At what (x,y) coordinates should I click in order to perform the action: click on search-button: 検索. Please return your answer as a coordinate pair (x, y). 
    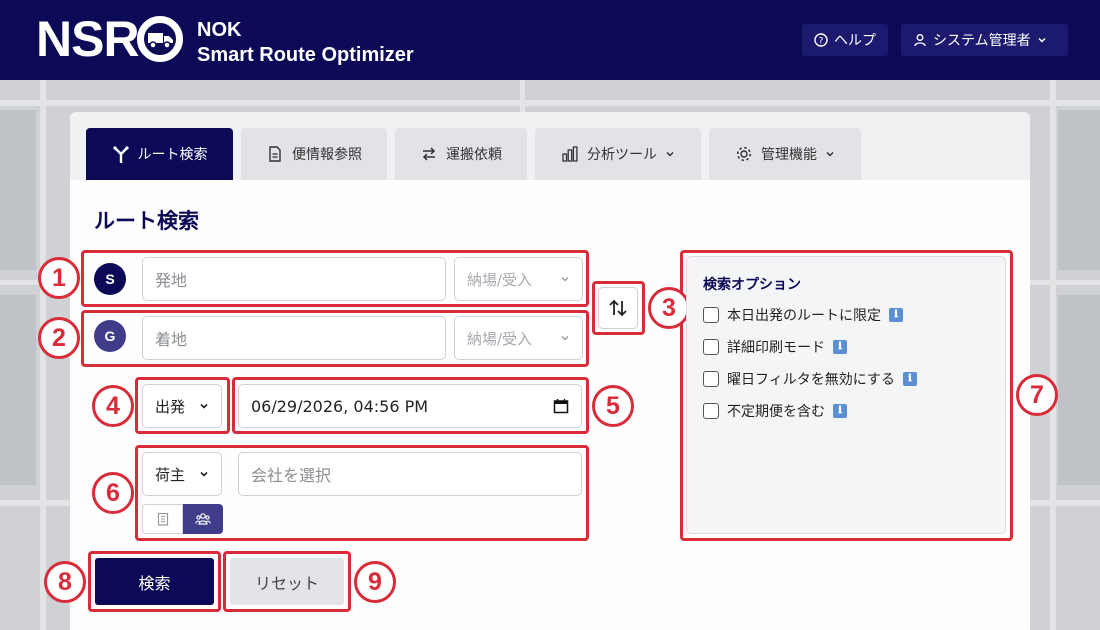
    Looking at the image, I should click on (154, 581).